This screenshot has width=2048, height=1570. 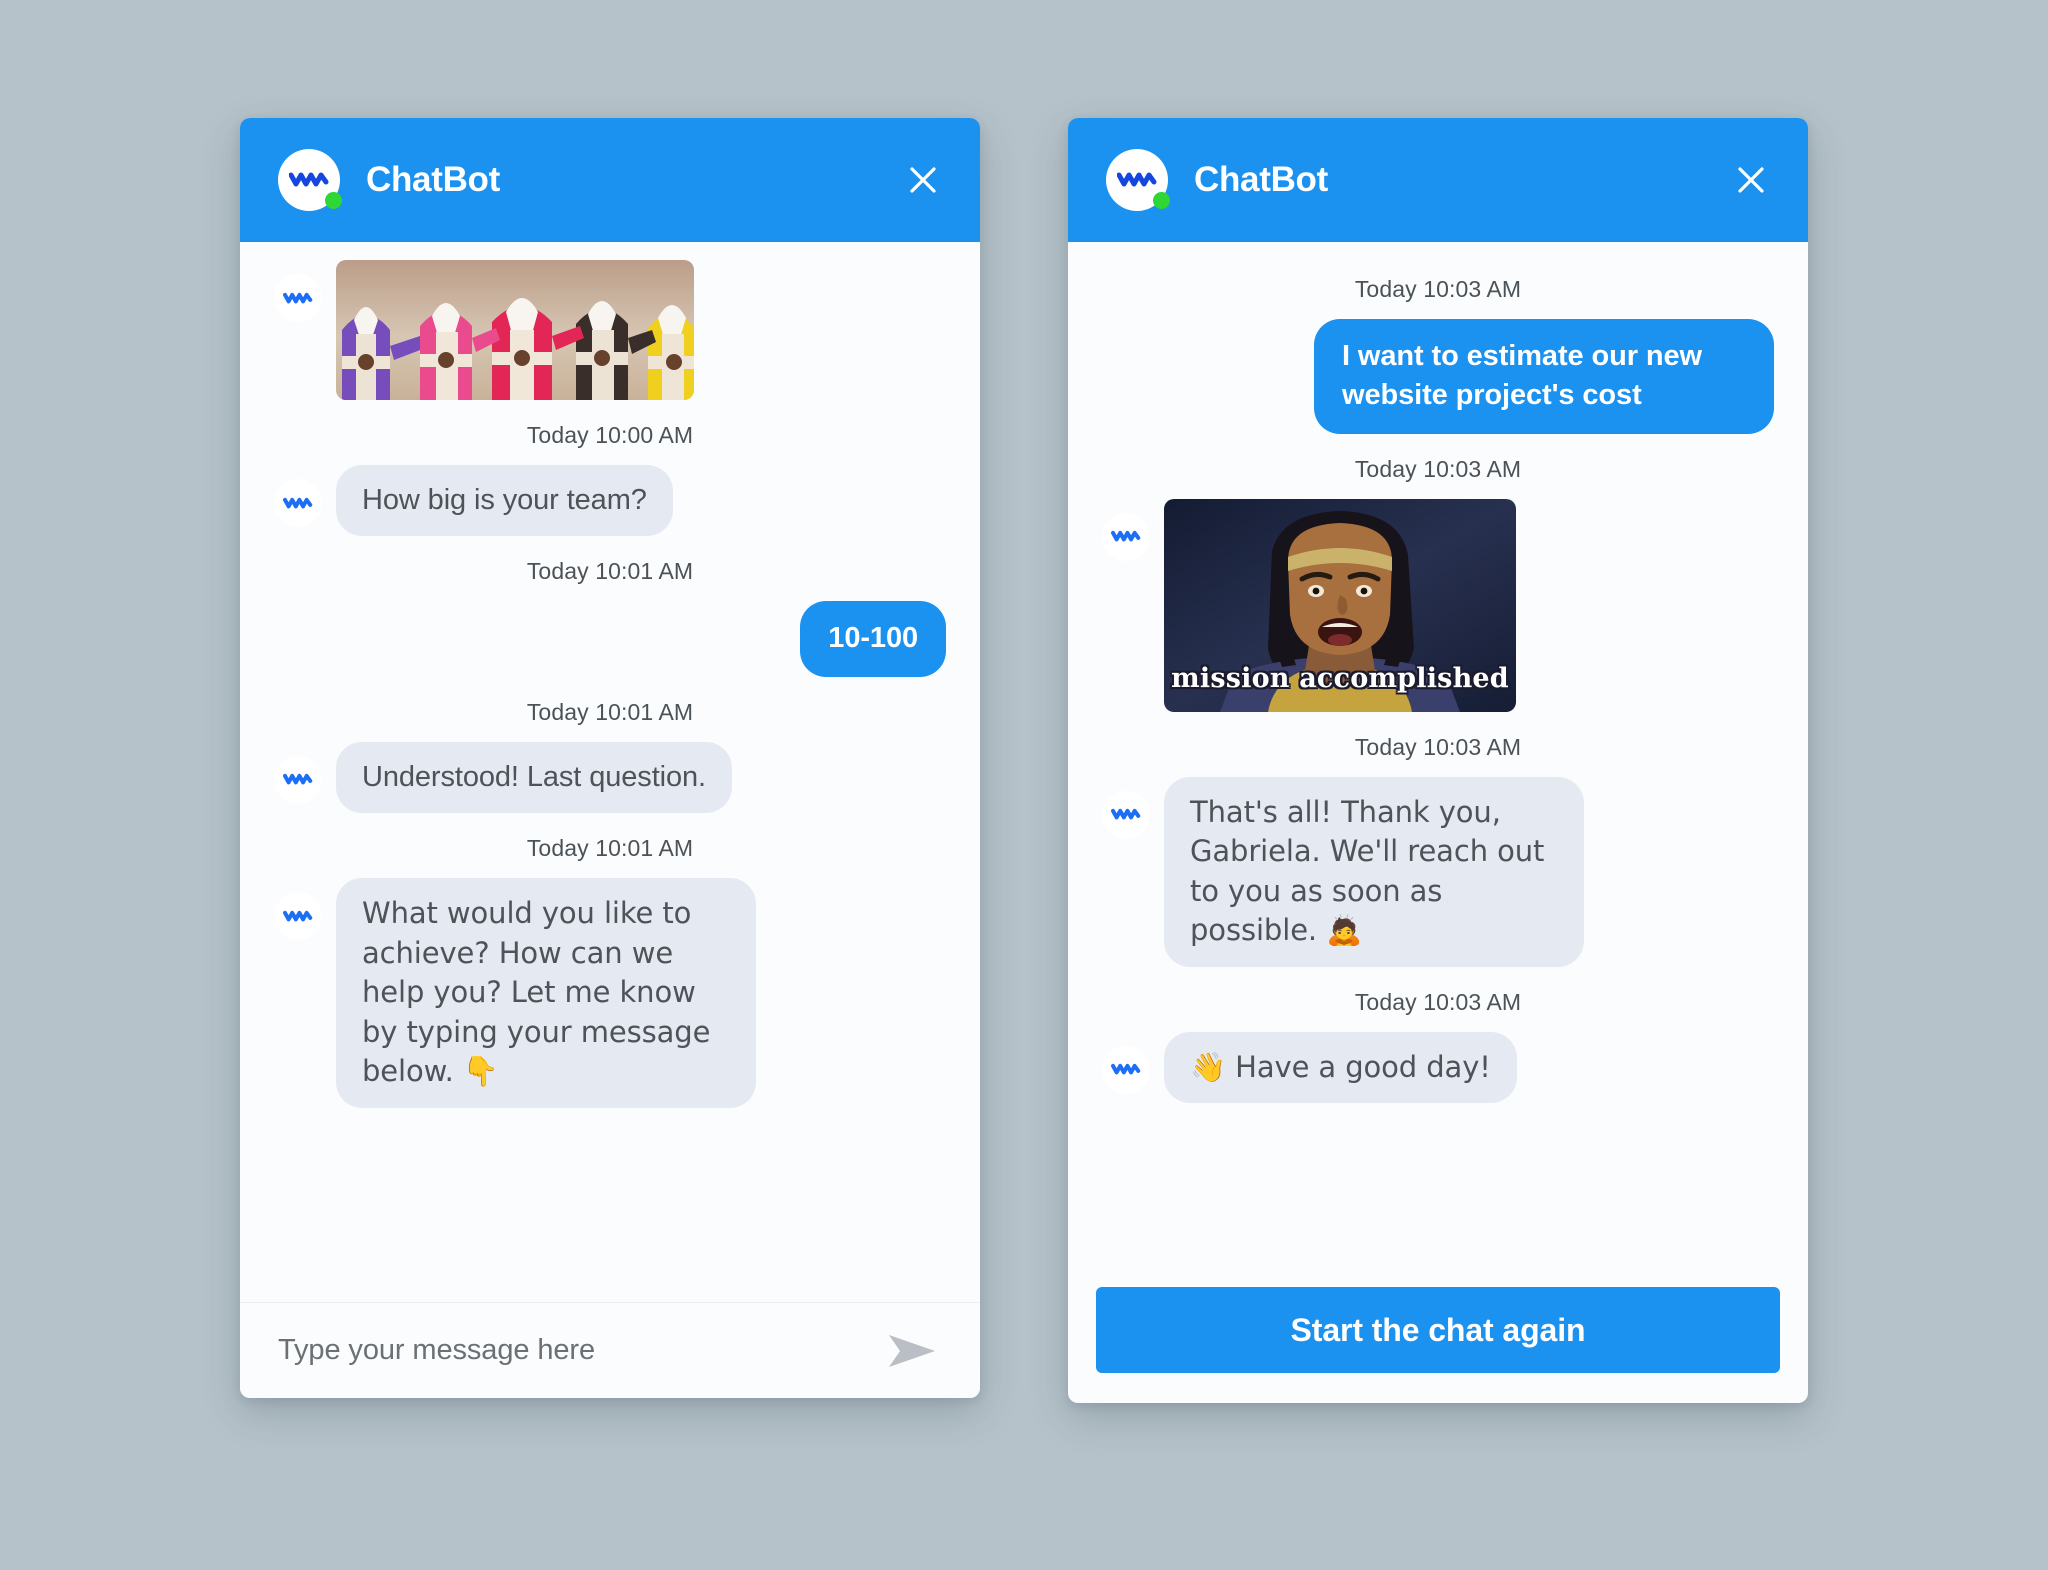 What do you see at coordinates (515, 330) in the screenshot?
I see `message-image-rangers` at bounding box center [515, 330].